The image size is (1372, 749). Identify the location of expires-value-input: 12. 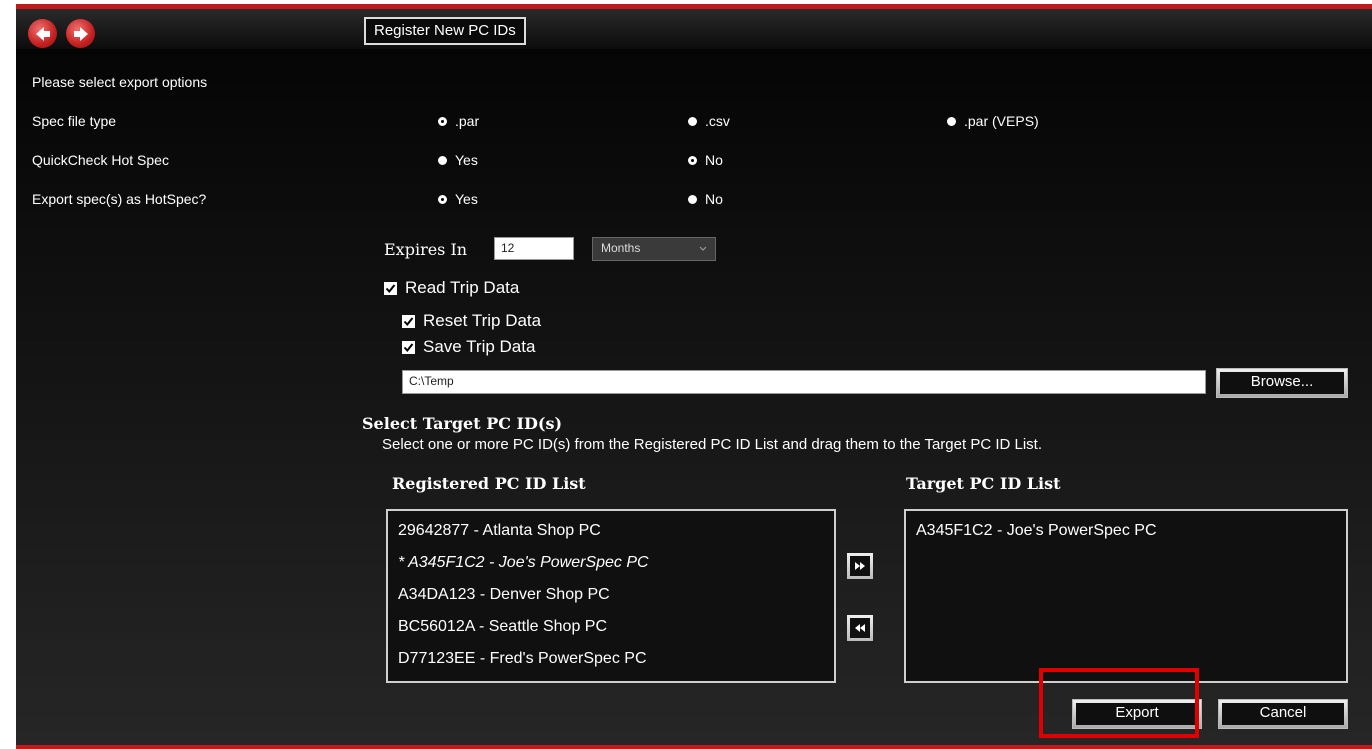
(534, 248).